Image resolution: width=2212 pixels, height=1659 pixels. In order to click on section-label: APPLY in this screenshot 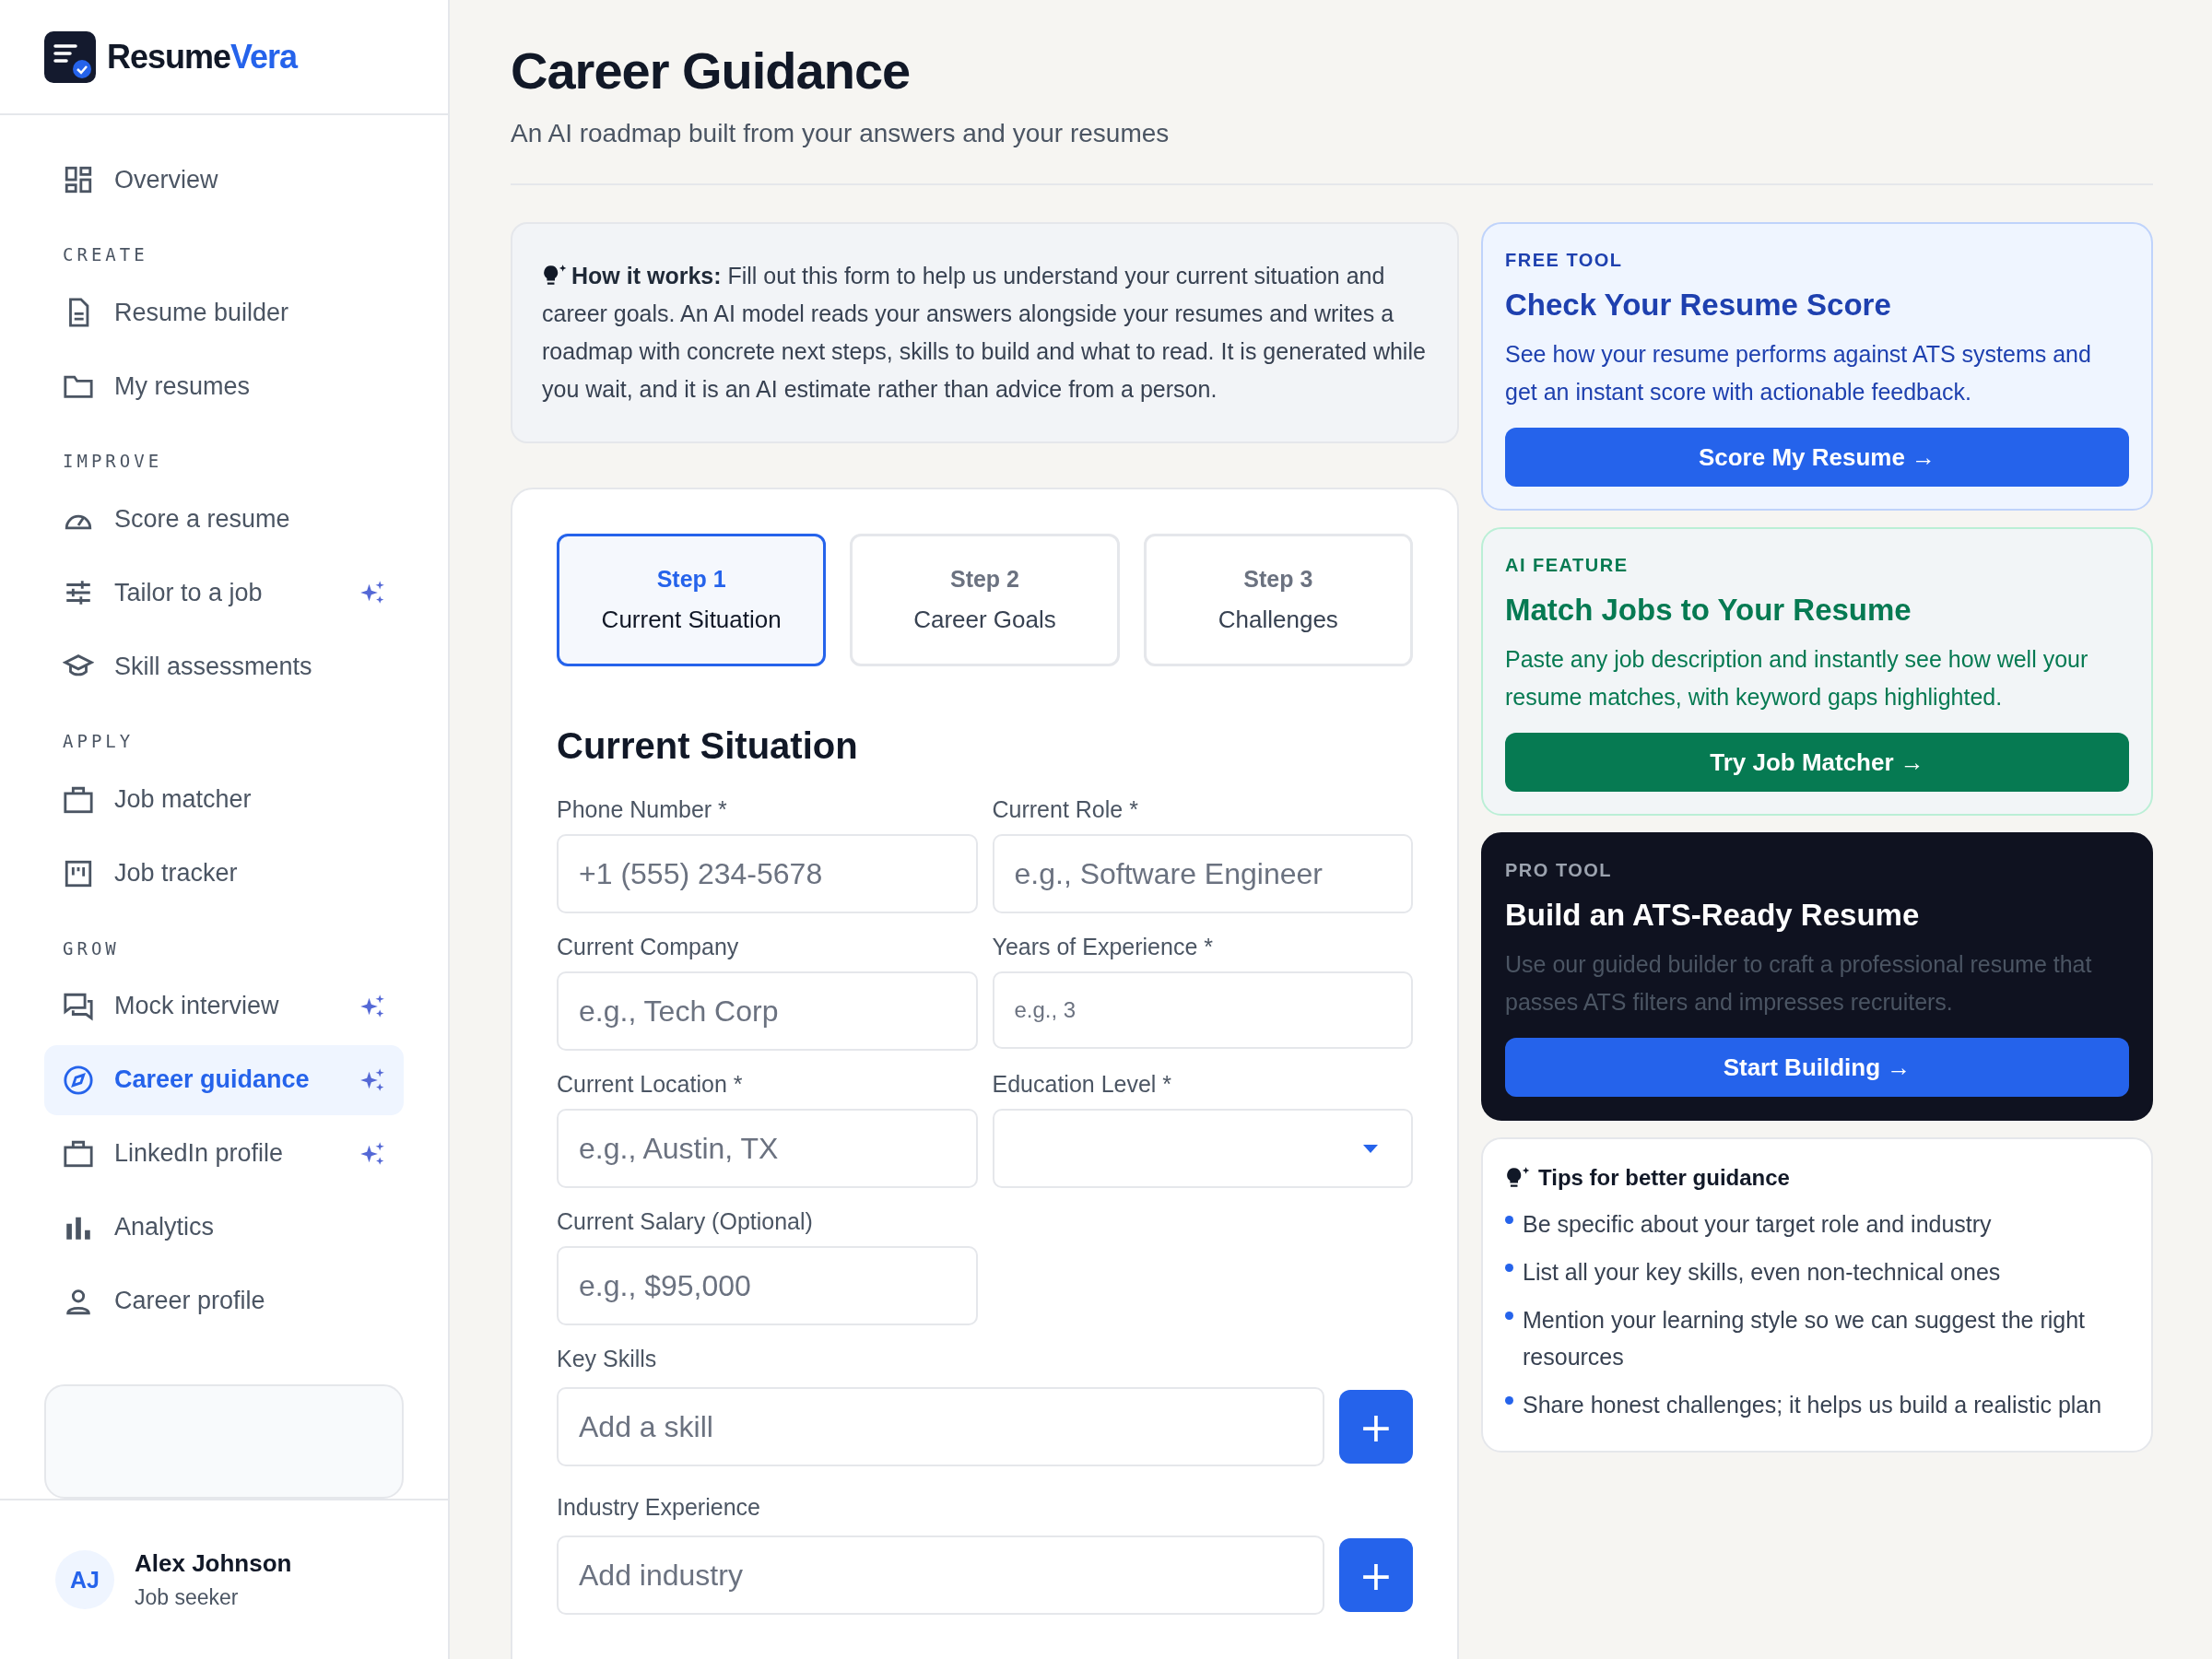, I will do `click(98, 742)`.